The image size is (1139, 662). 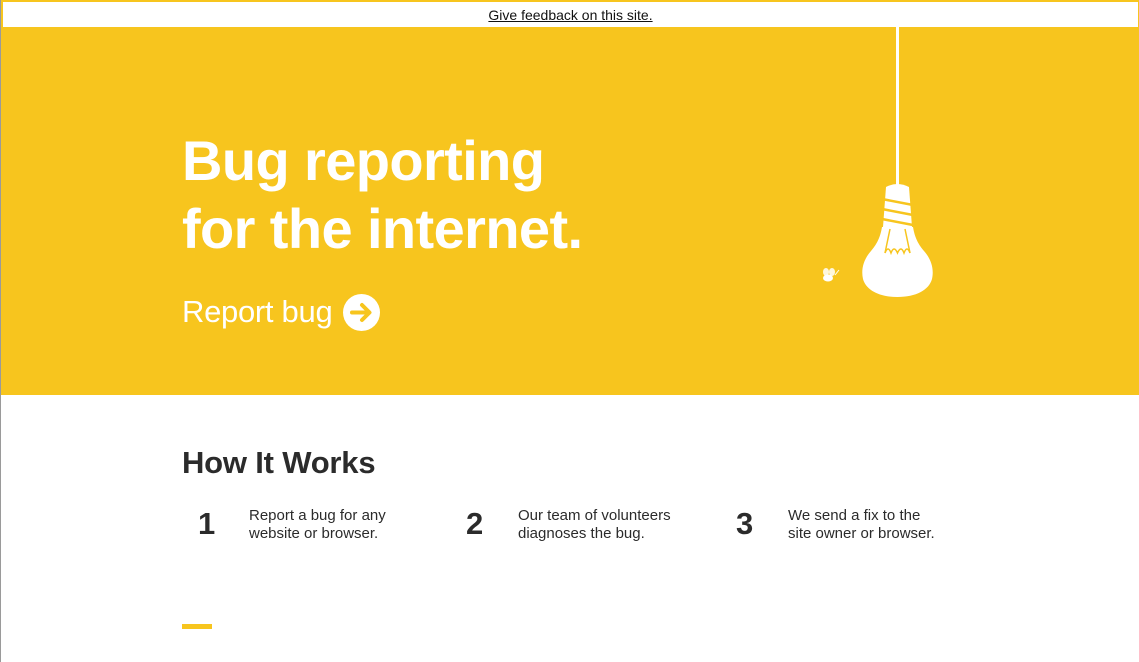 What do you see at coordinates (382, 228) in the screenshot?
I see `hero-title-line-2: for the internet.` at bounding box center [382, 228].